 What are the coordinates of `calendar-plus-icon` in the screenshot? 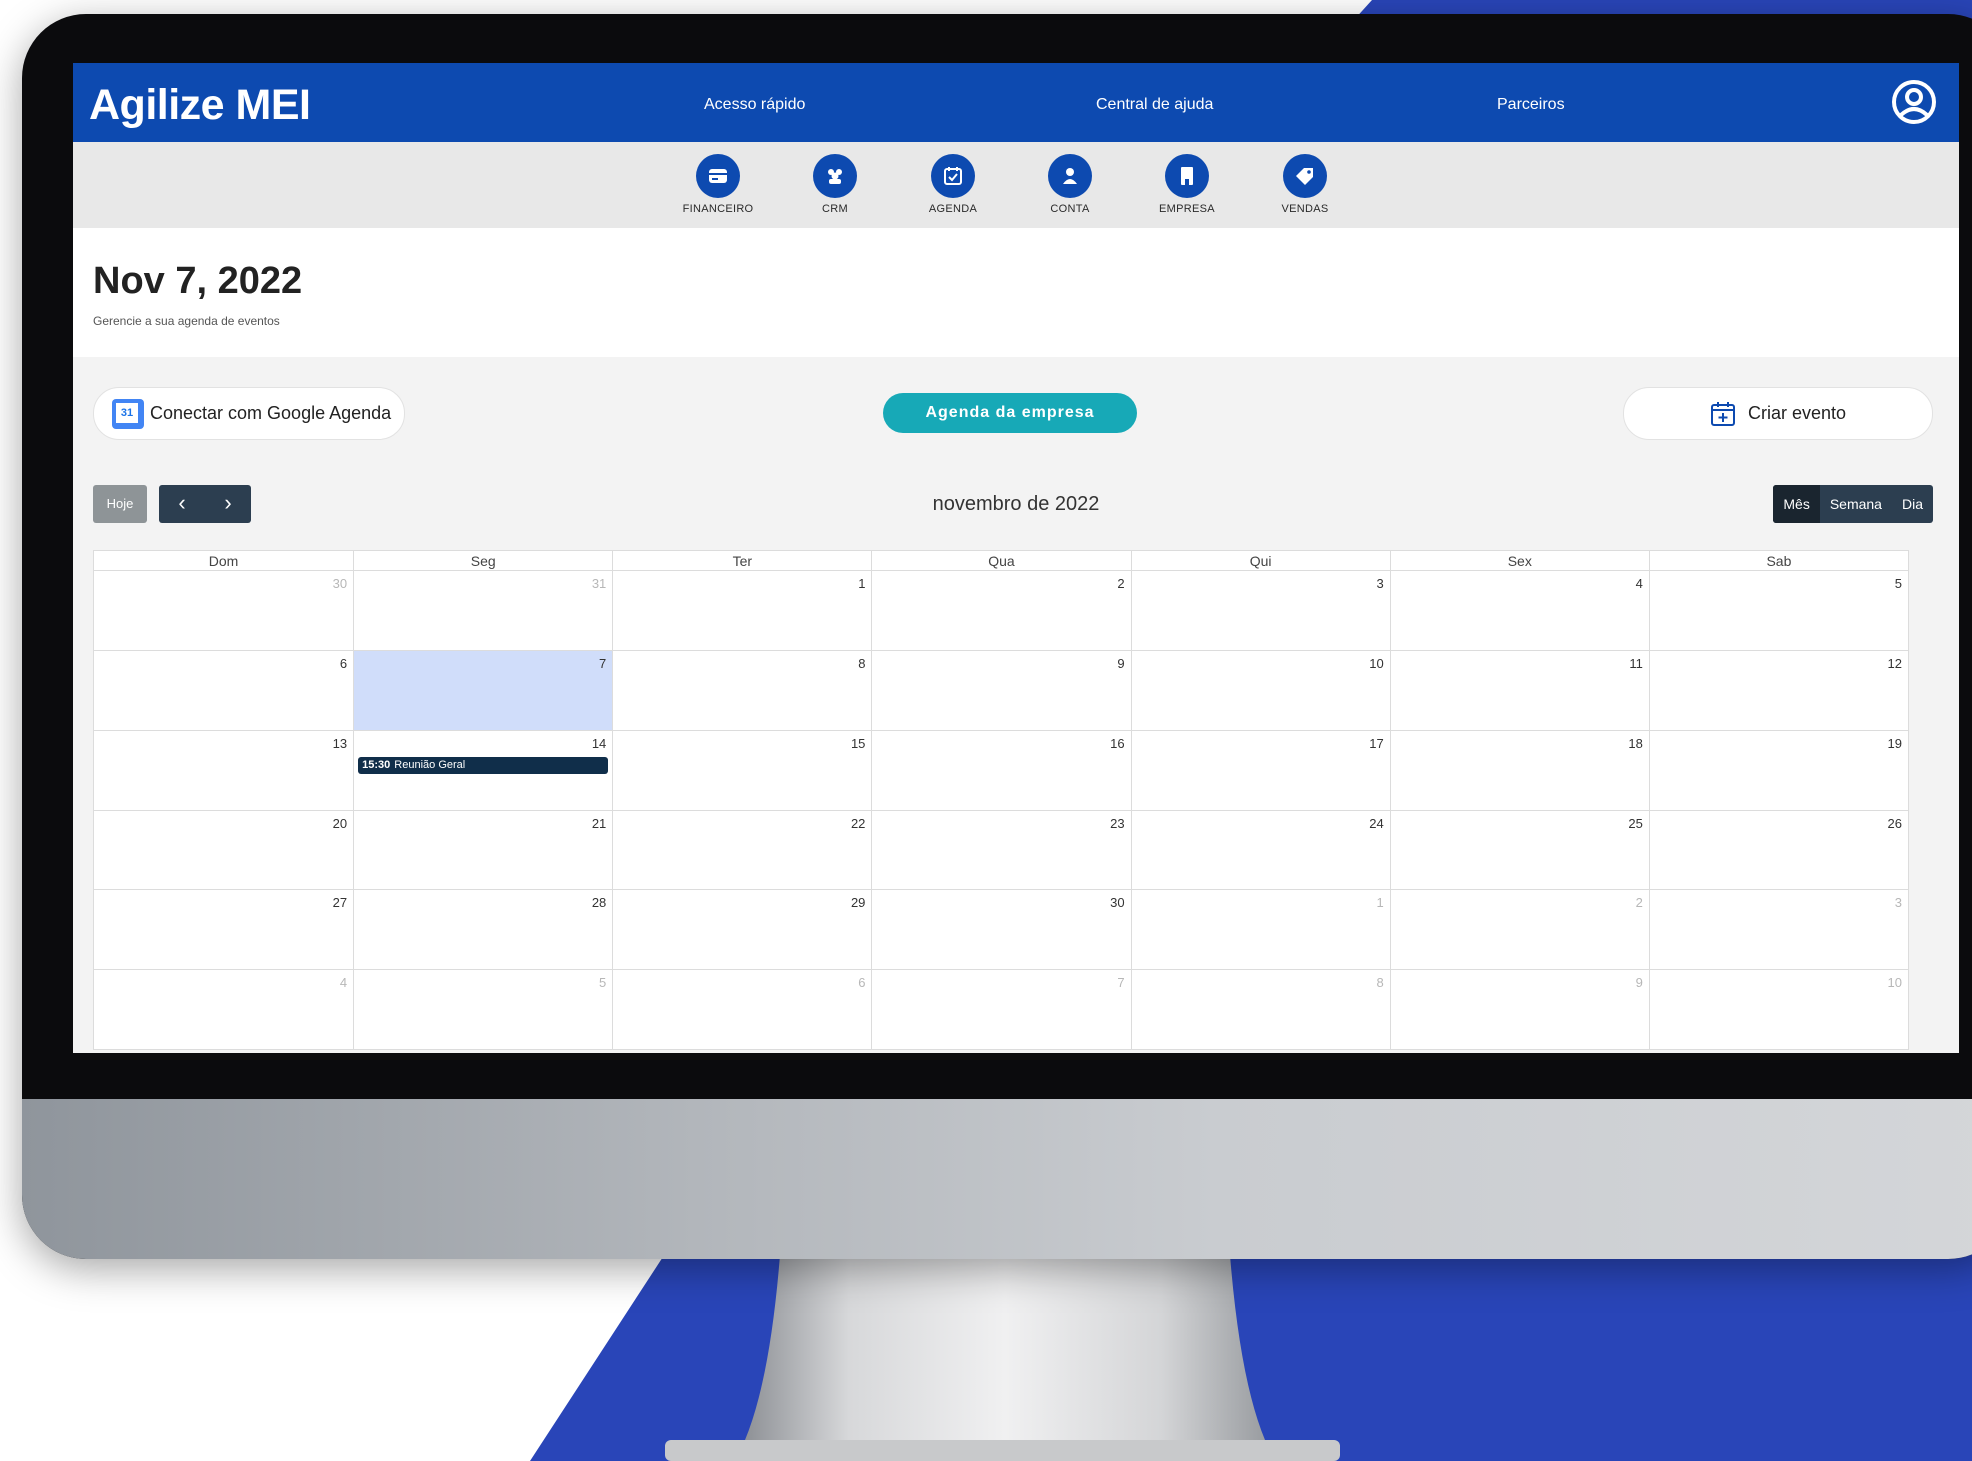 It's located at (1722, 413).